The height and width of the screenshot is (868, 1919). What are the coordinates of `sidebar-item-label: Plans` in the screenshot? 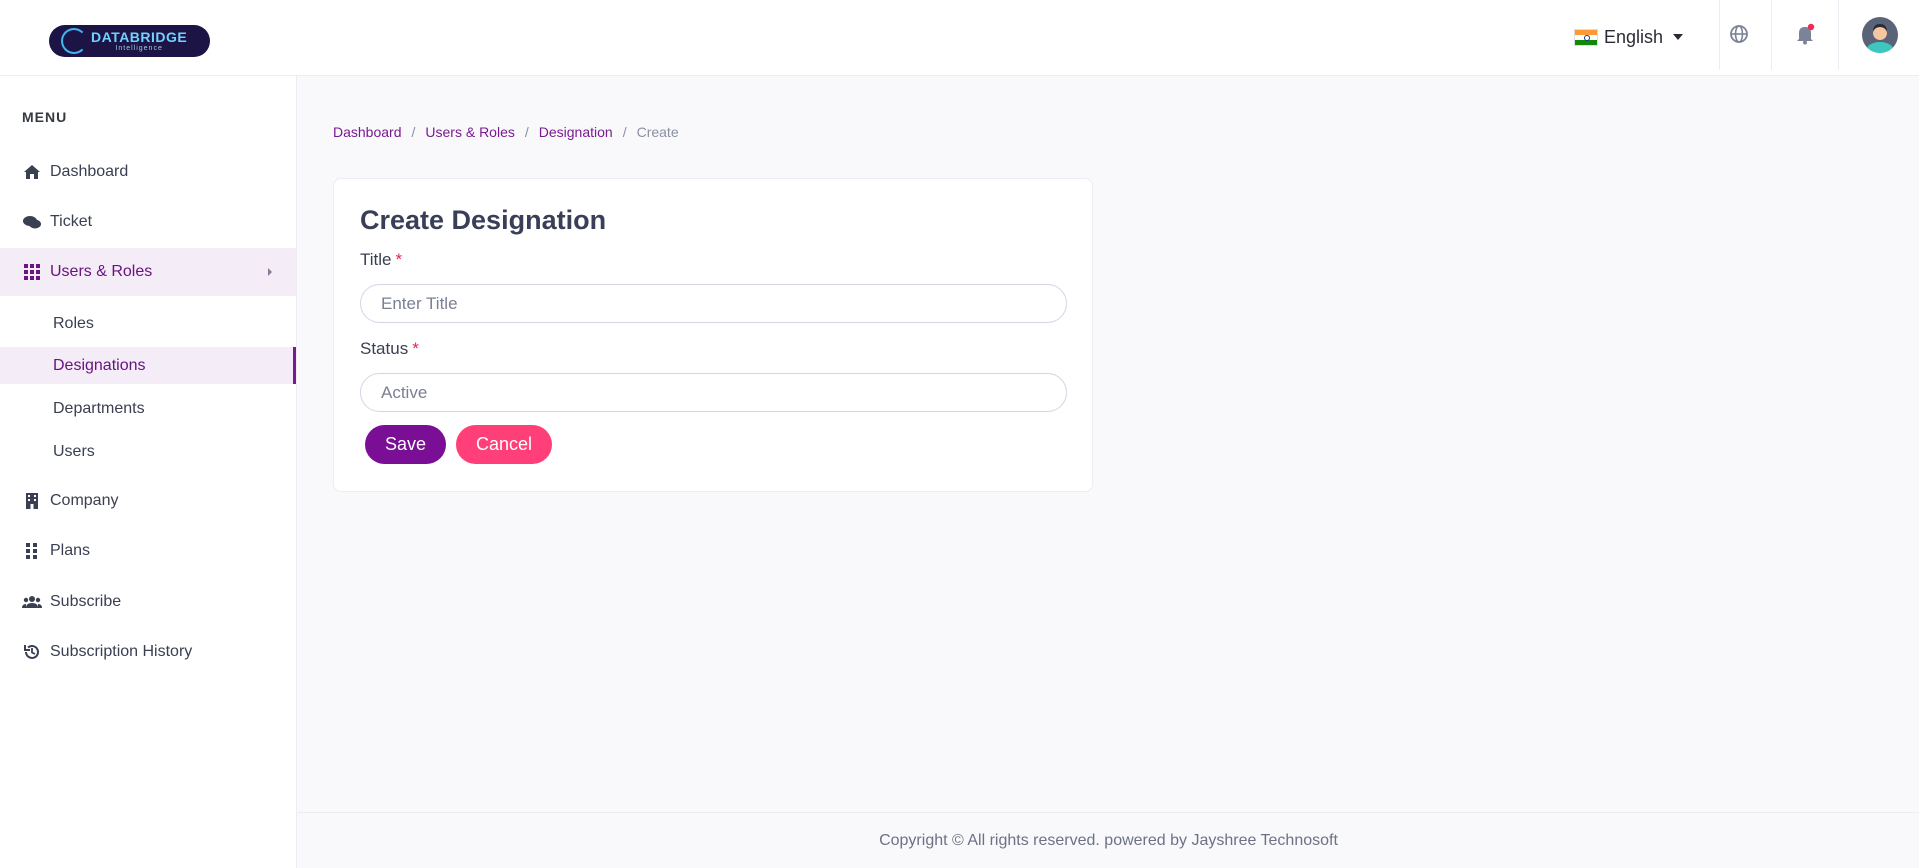 It's located at (70, 550).